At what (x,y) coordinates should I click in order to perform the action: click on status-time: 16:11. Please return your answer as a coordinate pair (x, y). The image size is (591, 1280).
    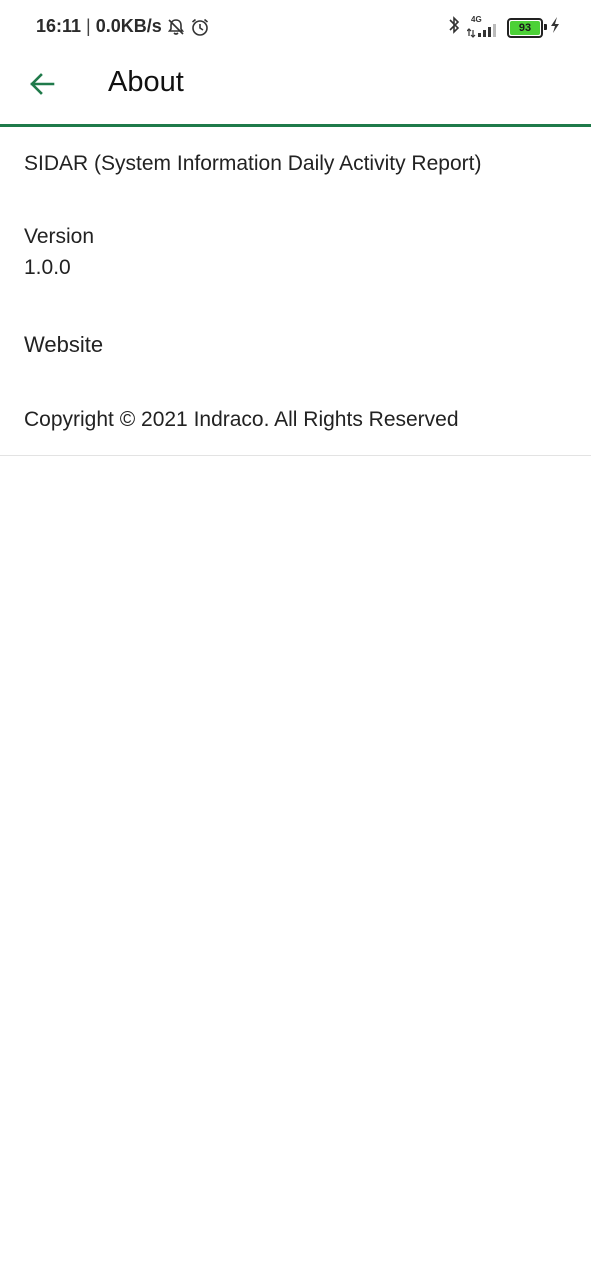
    Looking at the image, I should click on (59, 26).